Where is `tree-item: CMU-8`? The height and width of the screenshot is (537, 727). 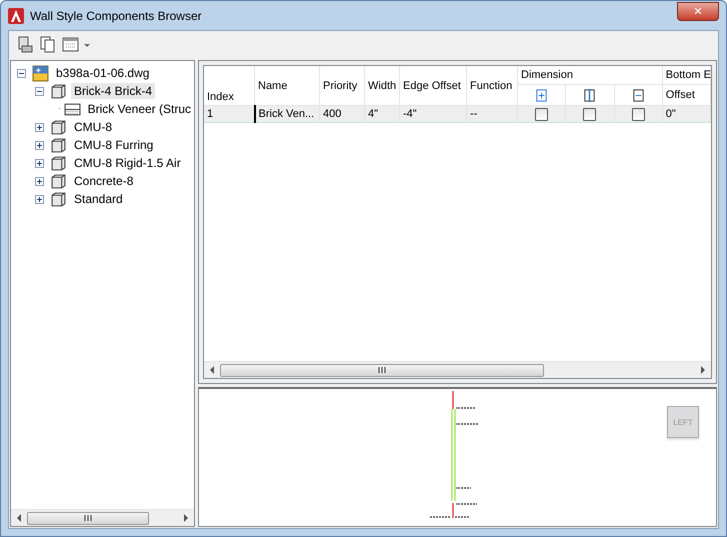 tree-item: CMU-8 is located at coordinates (93, 127).